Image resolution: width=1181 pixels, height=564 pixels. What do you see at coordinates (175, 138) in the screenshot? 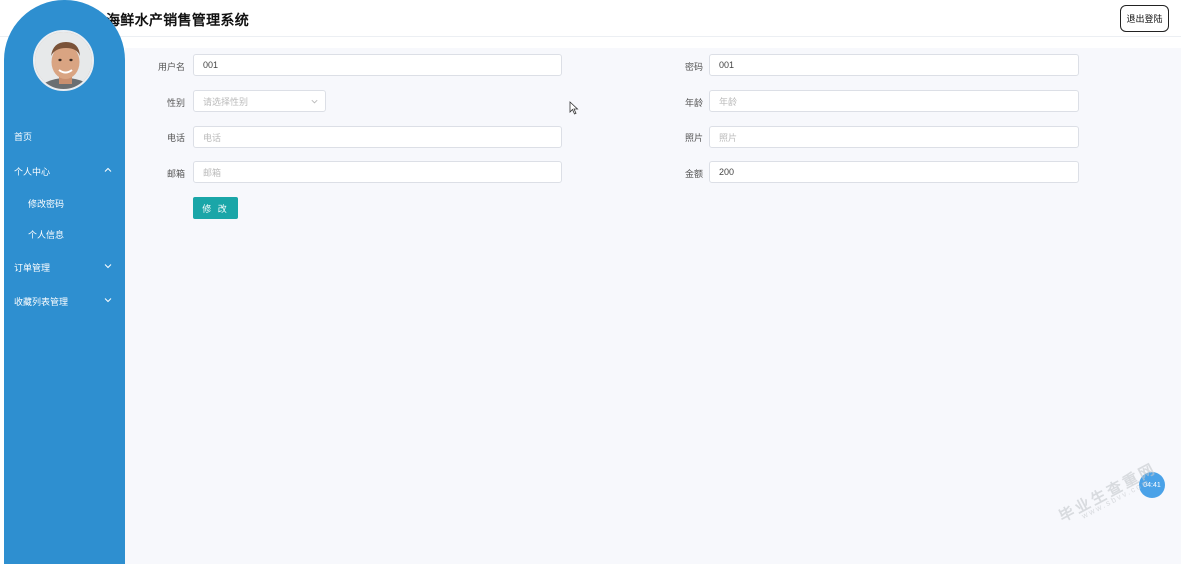
I see `phone-label: 电话` at bounding box center [175, 138].